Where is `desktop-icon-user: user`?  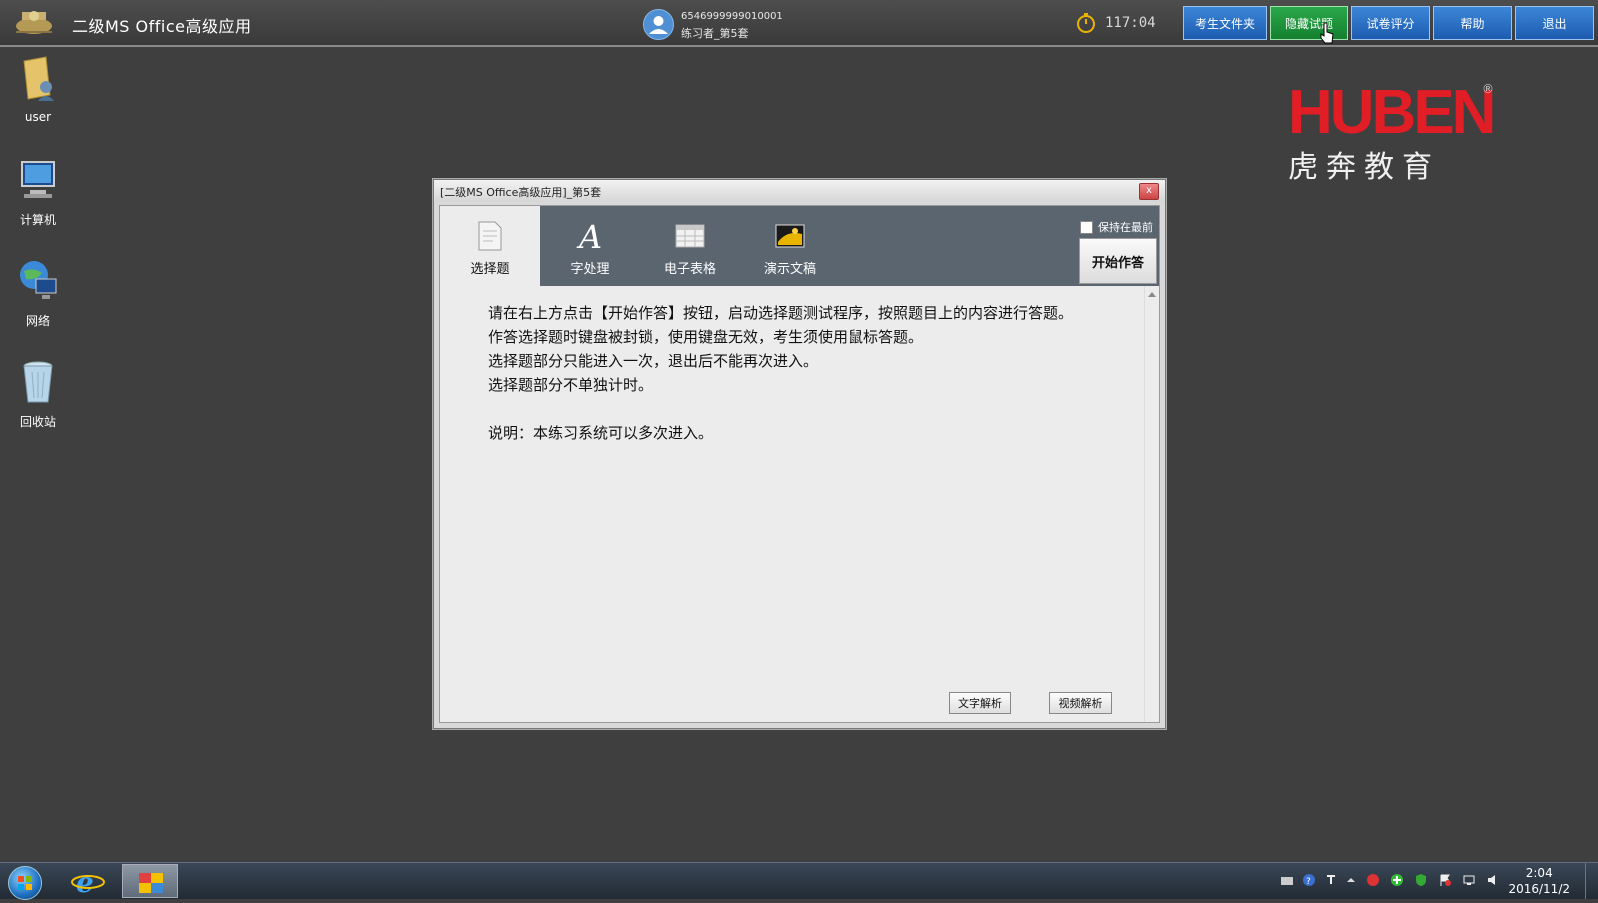 desktop-icon-user: user is located at coordinates (38, 89).